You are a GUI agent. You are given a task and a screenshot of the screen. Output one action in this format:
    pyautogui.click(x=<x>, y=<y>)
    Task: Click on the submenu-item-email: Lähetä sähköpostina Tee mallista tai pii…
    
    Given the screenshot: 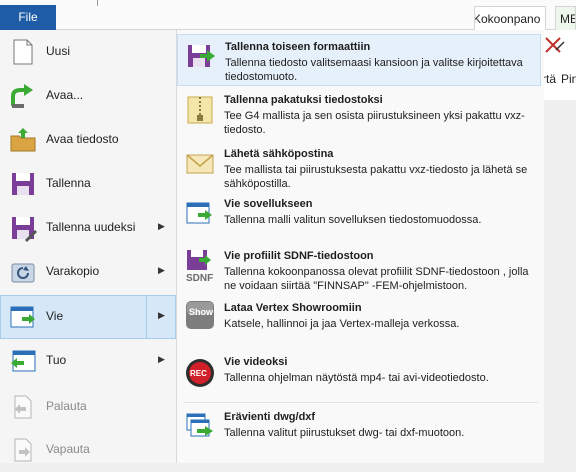 What is the action you would take?
    pyautogui.click(x=359, y=168)
    